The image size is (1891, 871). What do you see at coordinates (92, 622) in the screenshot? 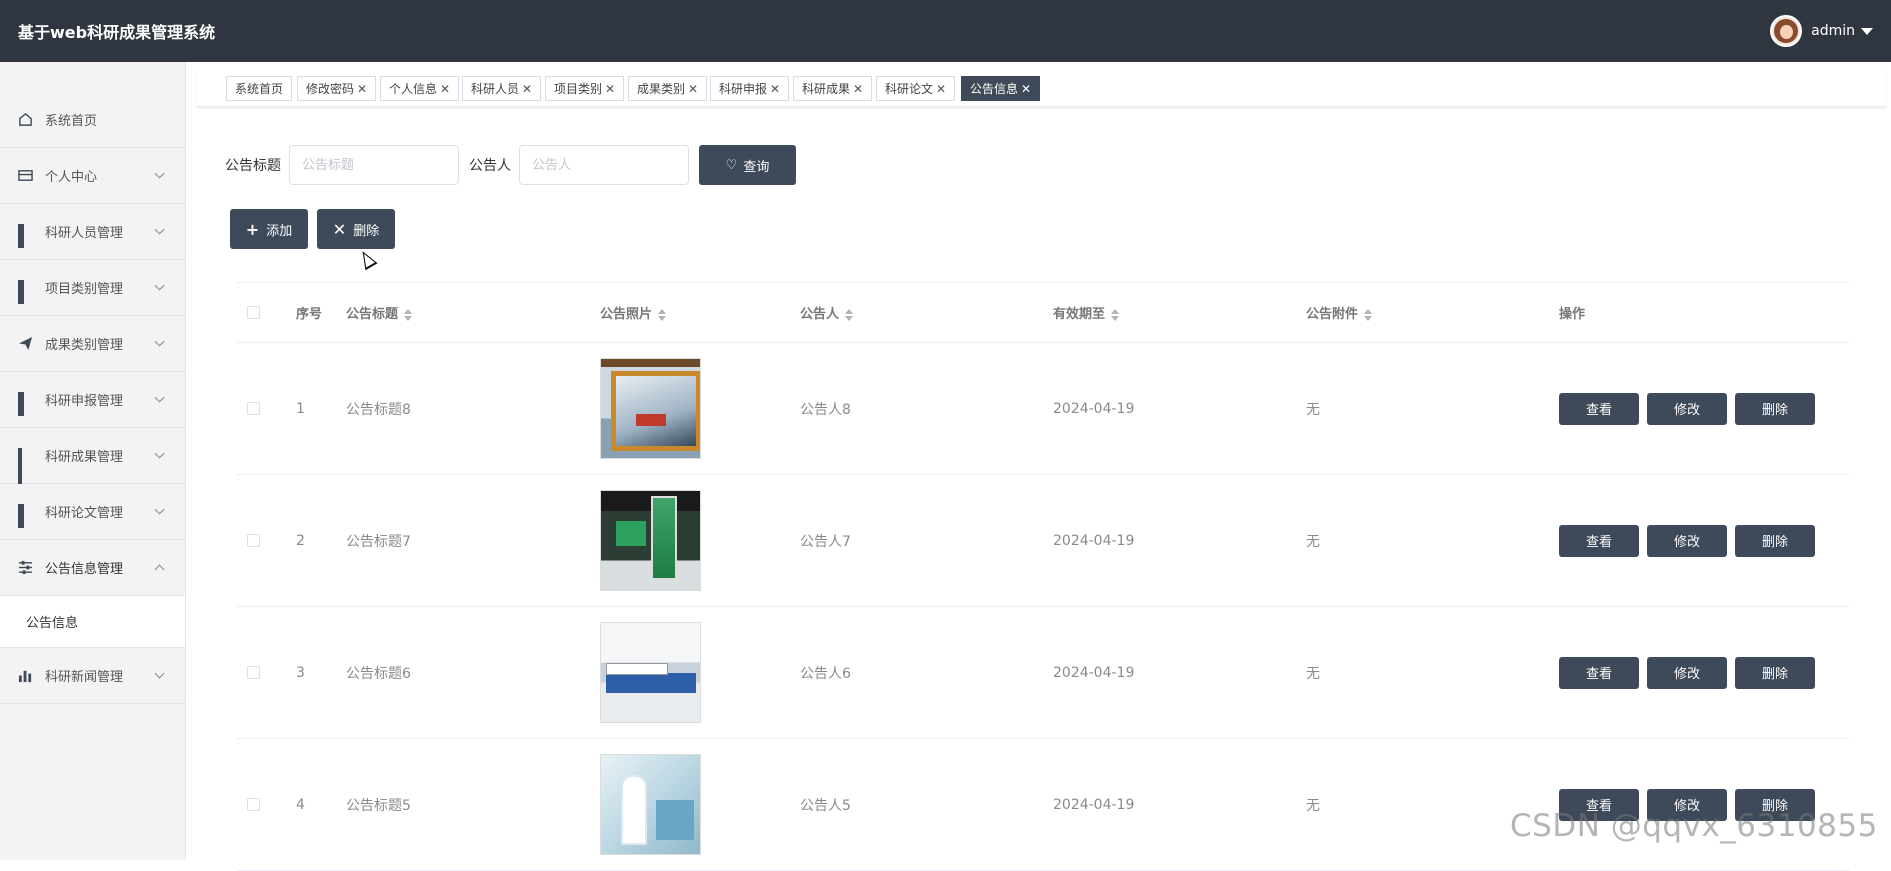
I see `sidebar-subitem-announcement-info: 公告信息` at bounding box center [92, 622].